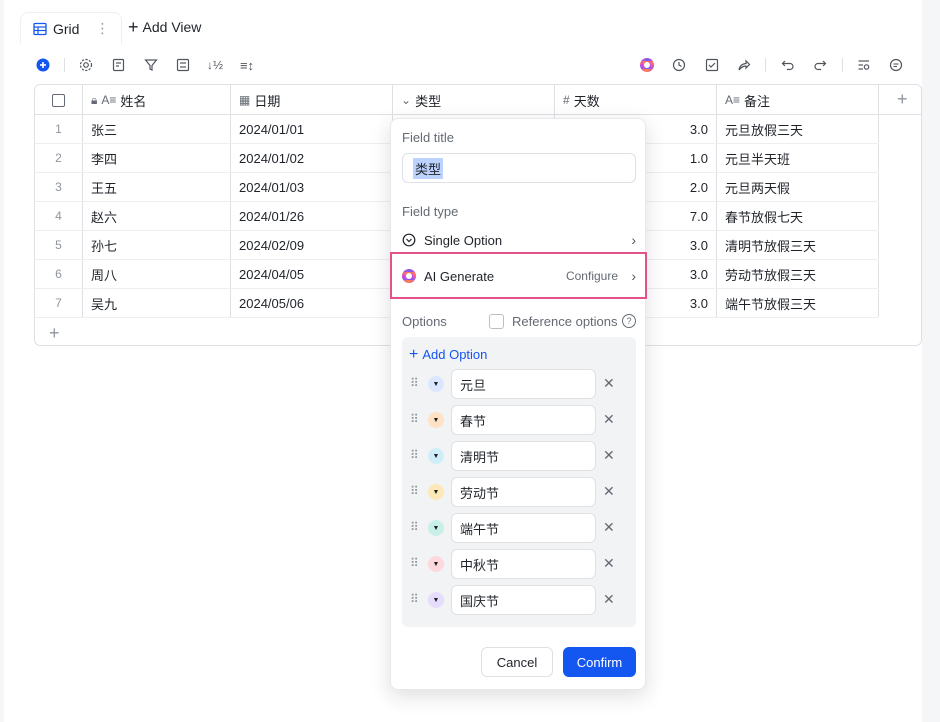 This screenshot has width=940, height=722. Describe the element at coordinates (519, 168) in the screenshot. I see `field-title-input: 类型` at that location.